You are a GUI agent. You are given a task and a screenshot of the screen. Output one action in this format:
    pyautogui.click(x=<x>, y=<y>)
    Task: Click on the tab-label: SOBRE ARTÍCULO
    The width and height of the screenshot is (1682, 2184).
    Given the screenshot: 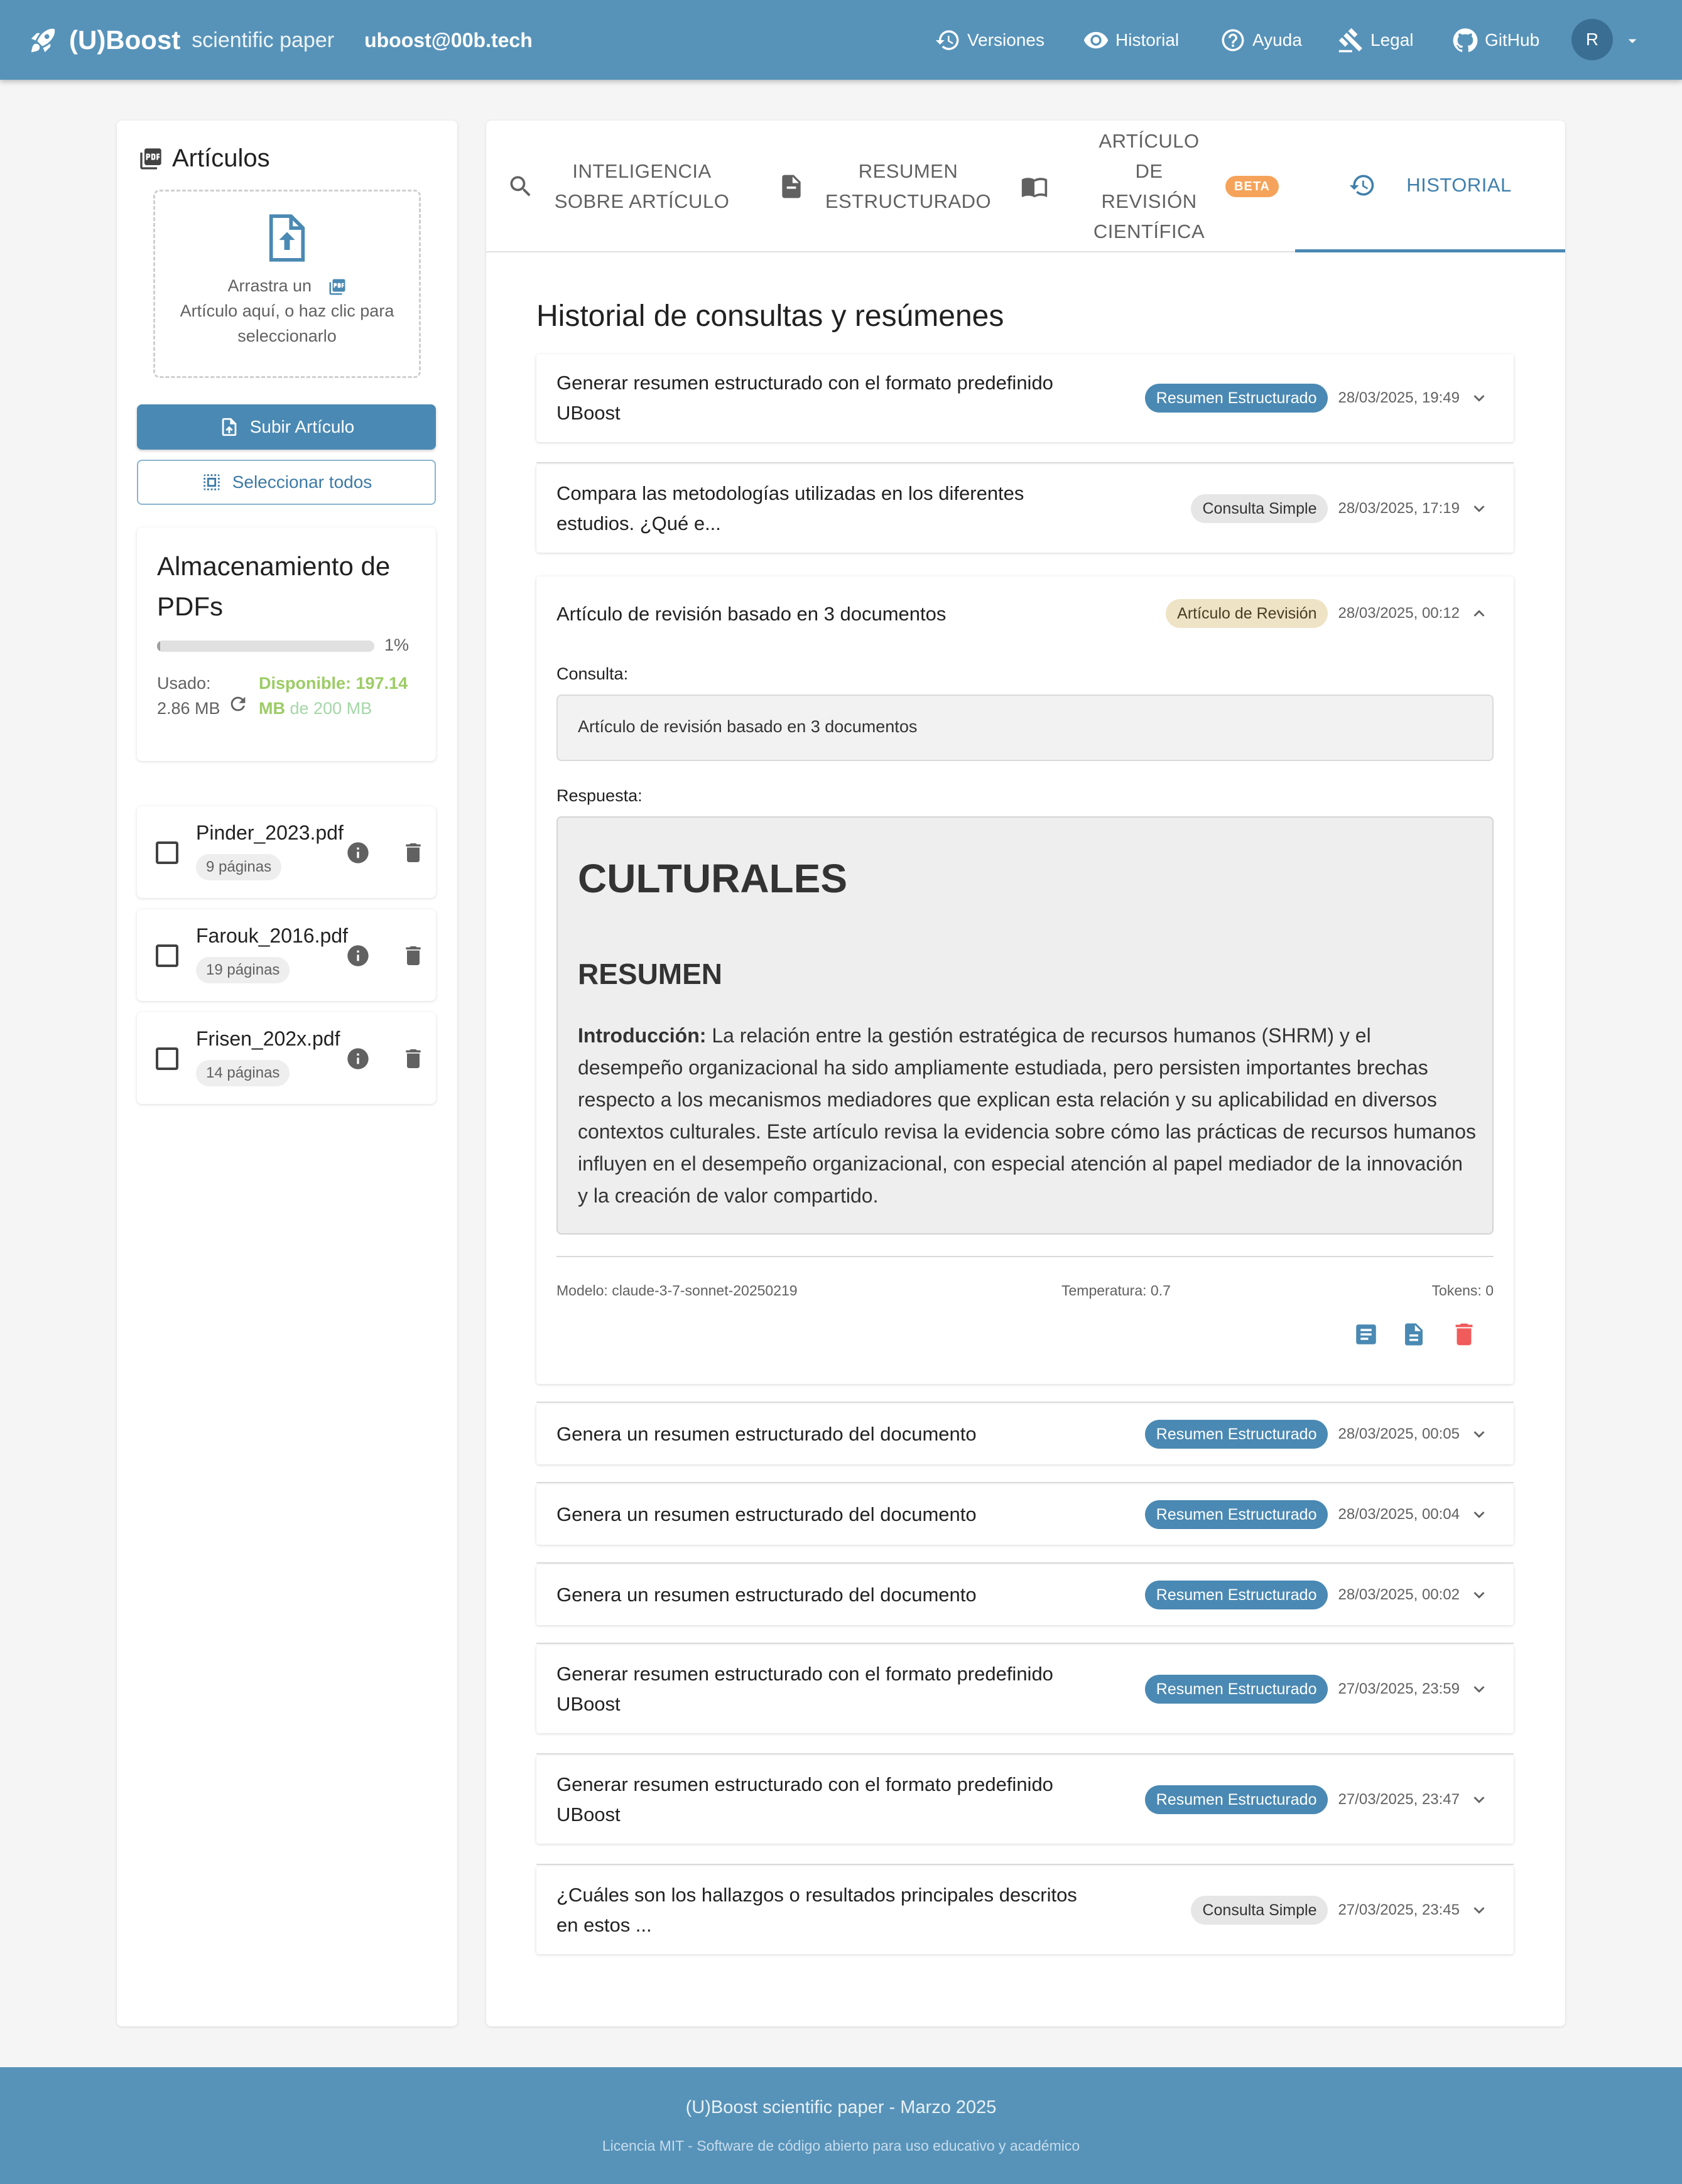 What is the action you would take?
    pyautogui.click(x=642, y=201)
    